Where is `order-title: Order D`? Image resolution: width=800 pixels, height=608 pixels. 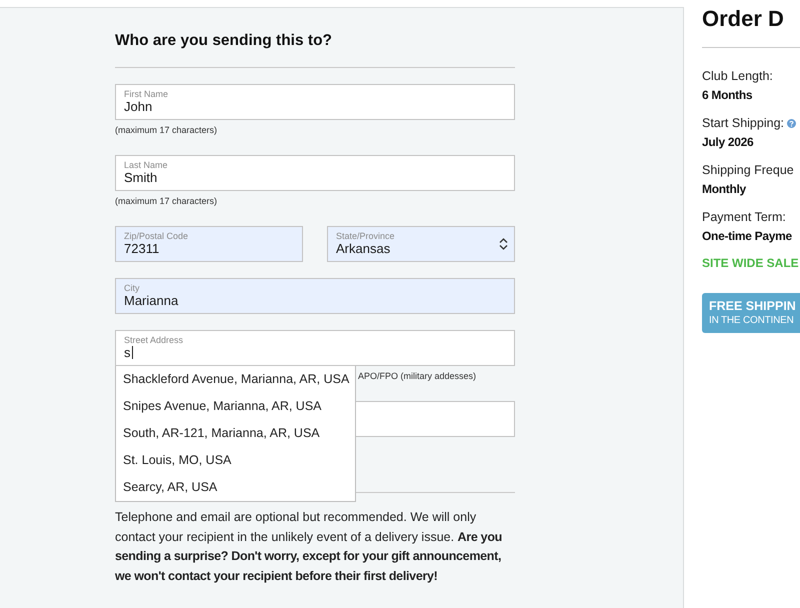
order-title: Order D is located at coordinates (743, 19).